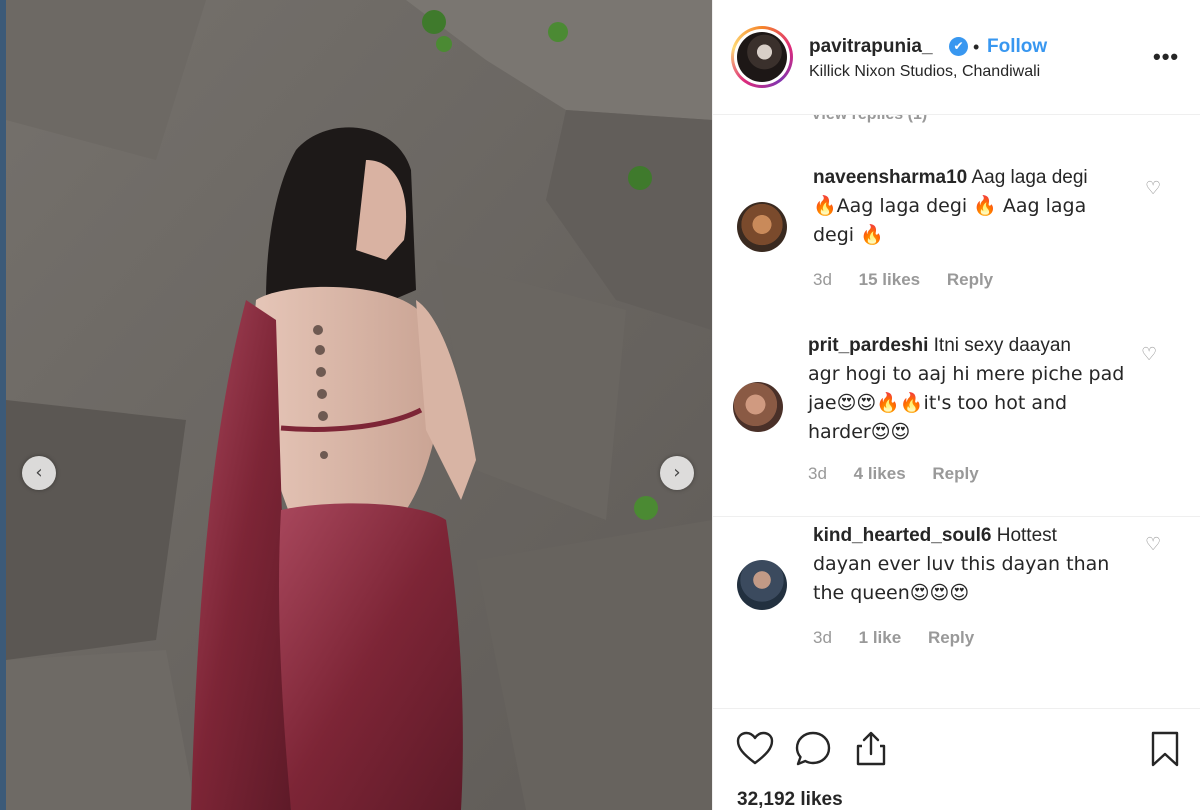 The height and width of the screenshot is (811, 1200). I want to click on comment-likes: 15 likes, so click(889, 279).